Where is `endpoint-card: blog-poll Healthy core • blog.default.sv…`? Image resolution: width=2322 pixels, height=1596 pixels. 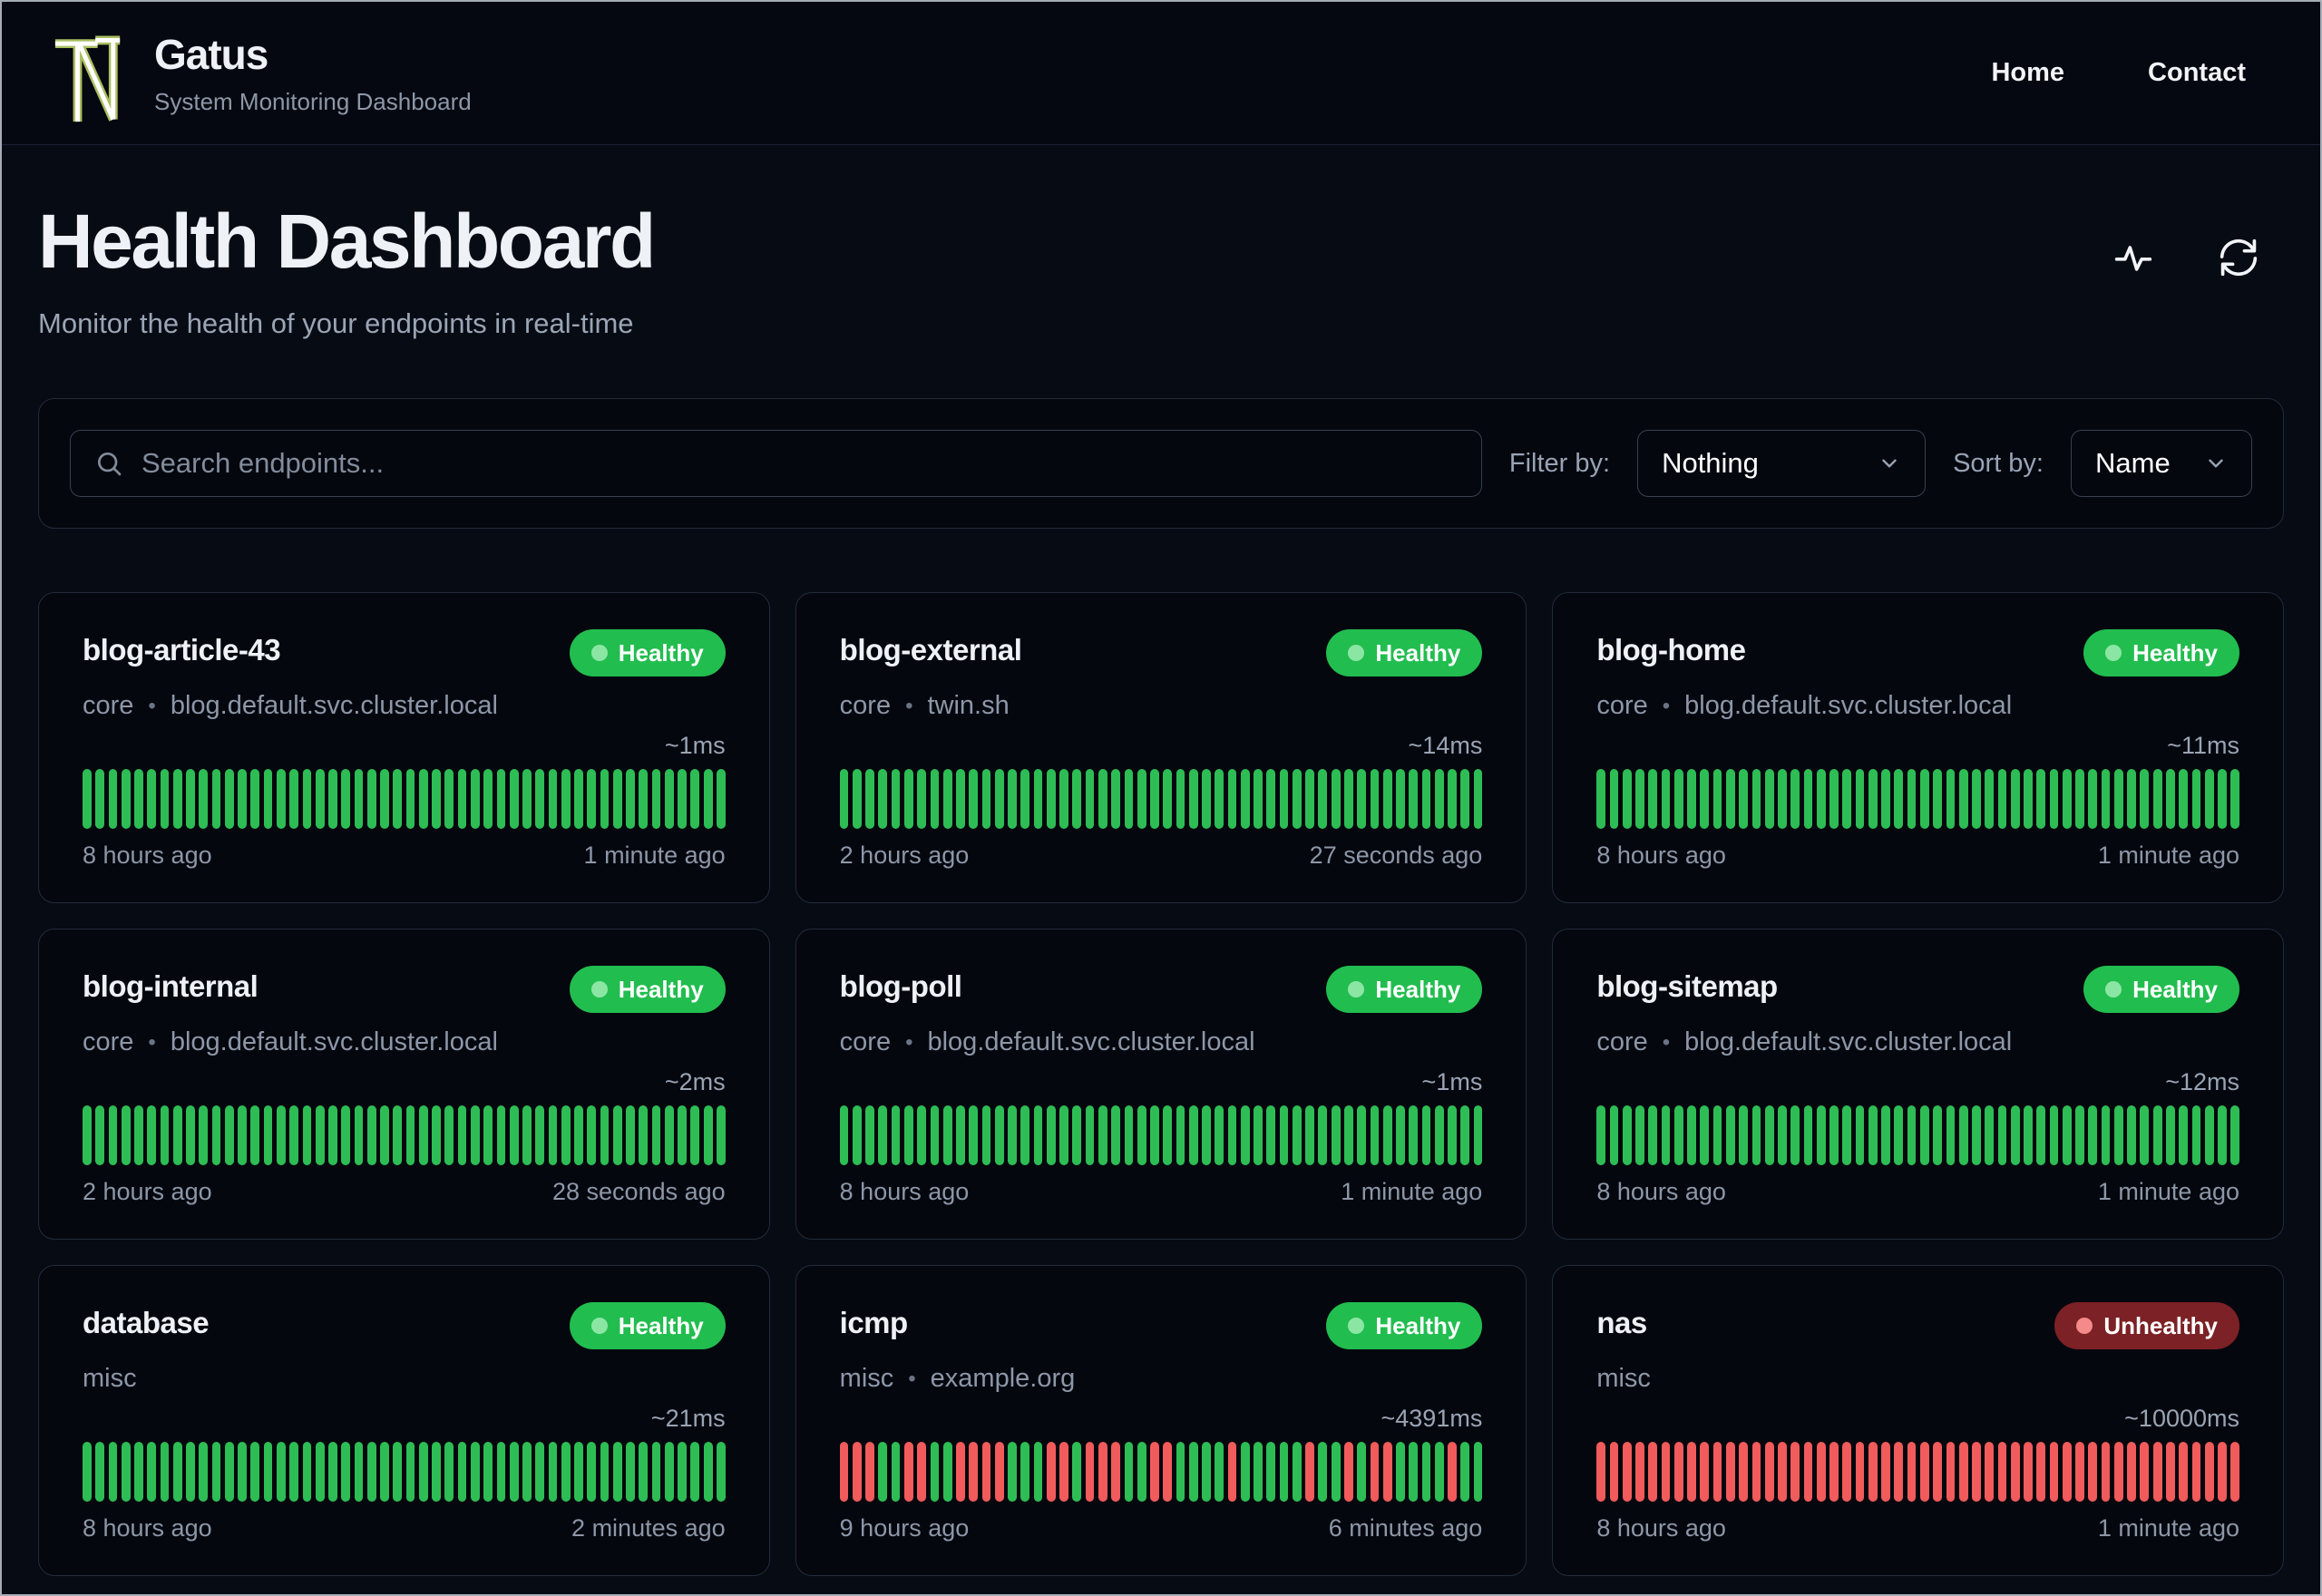 endpoint-card: blog-poll Healthy core • blog.default.sv… is located at coordinates (1161, 1084).